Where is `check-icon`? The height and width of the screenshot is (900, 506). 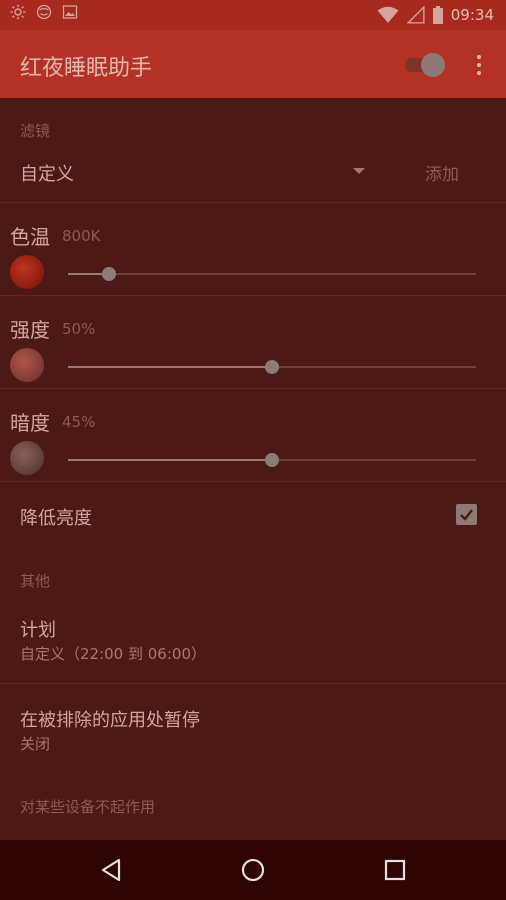
check-icon is located at coordinates (466, 515).